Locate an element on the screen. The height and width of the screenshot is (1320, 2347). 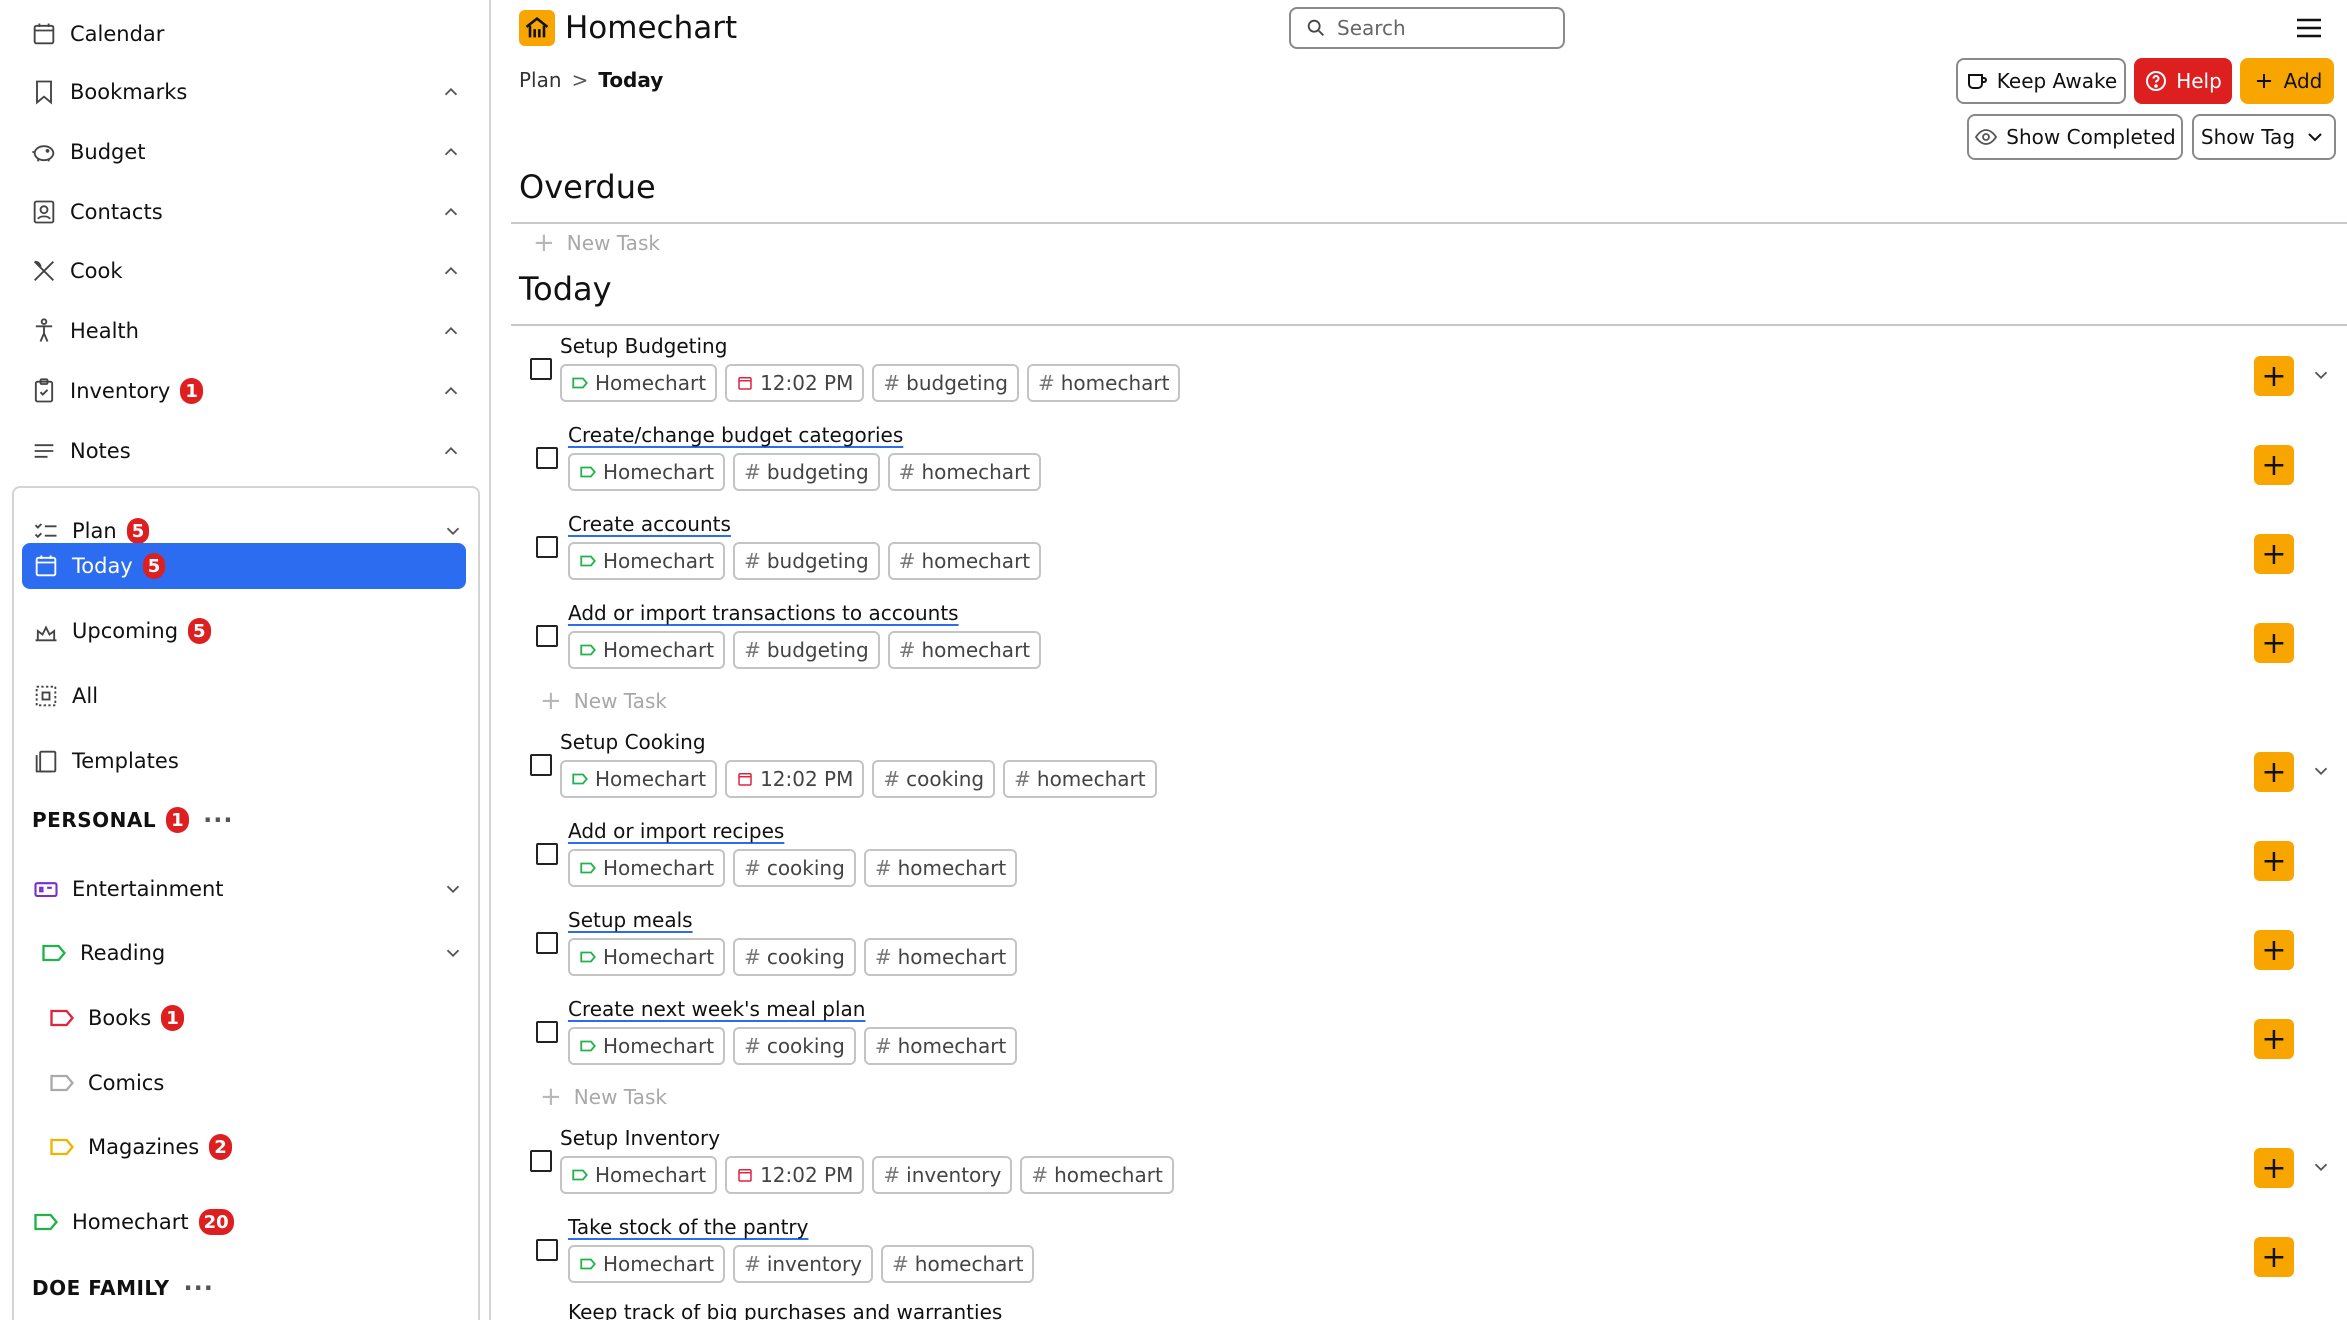
sidebar-item-comics: Comics is located at coordinates (256, 1083).